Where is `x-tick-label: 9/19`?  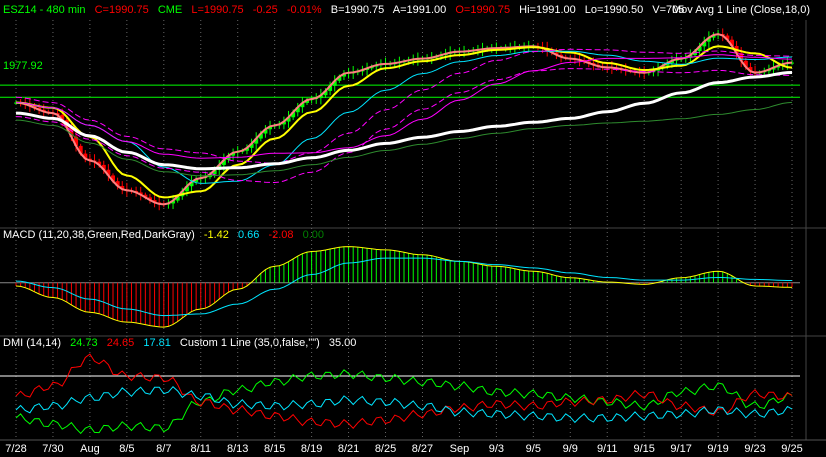
x-tick-label: 9/19 is located at coordinates (717, 449).